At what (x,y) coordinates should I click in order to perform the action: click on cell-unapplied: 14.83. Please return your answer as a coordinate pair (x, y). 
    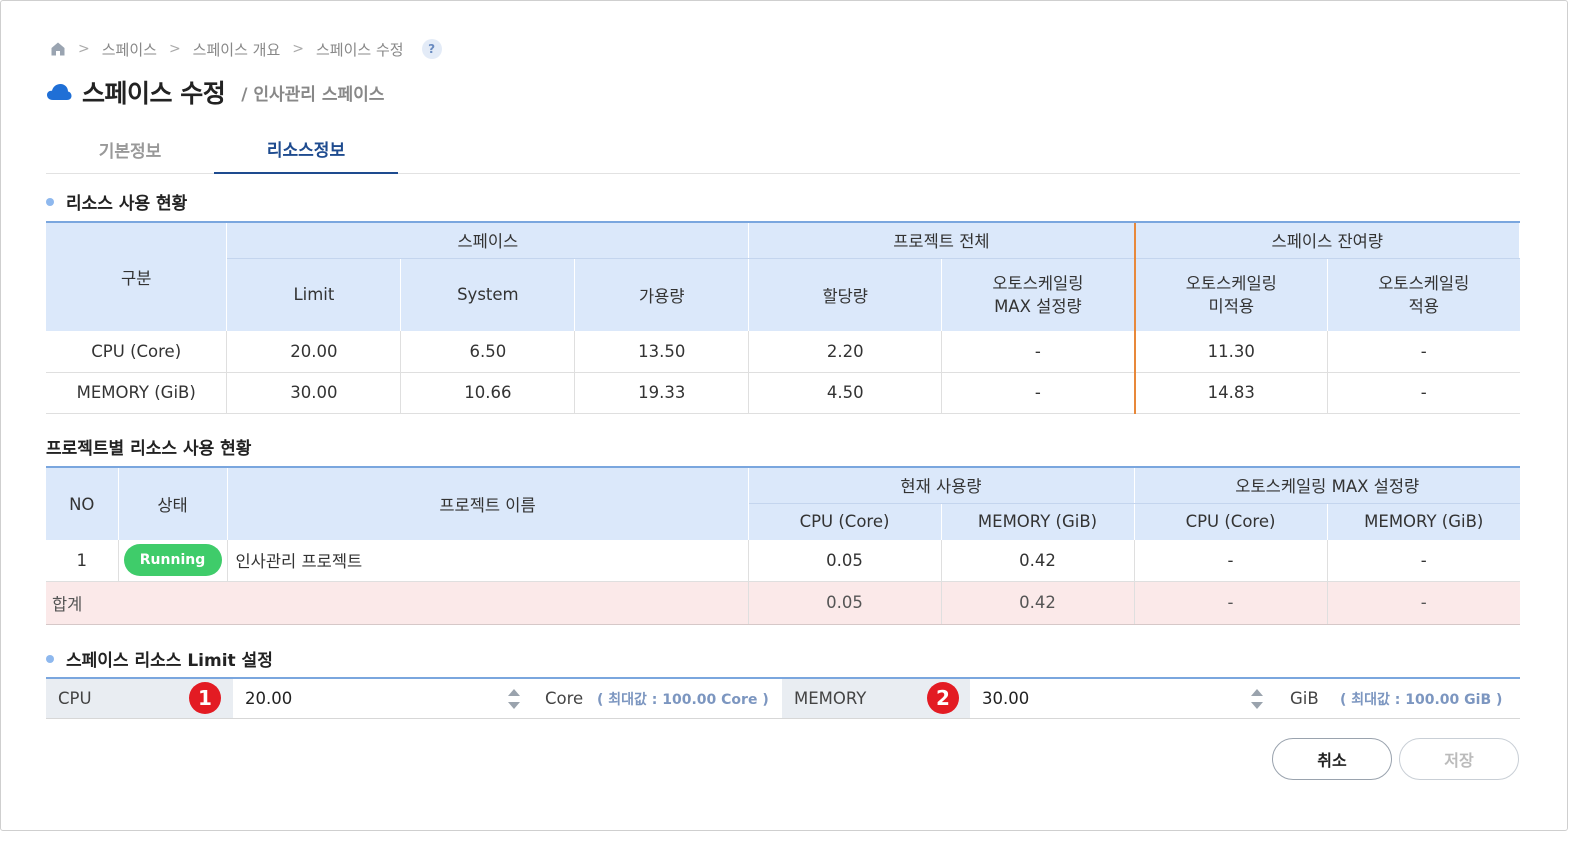
    Looking at the image, I should click on (1231, 393).